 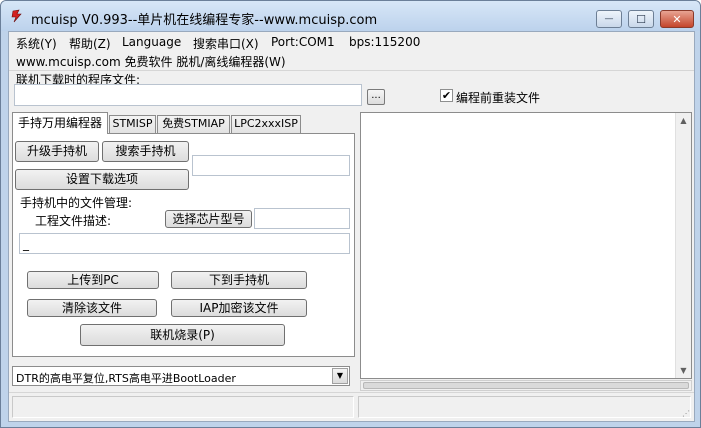 What do you see at coordinates (102, 179) in the screenshot?
I see `download-settings-button: 设置下载选项` at bounding box center [102, 179].